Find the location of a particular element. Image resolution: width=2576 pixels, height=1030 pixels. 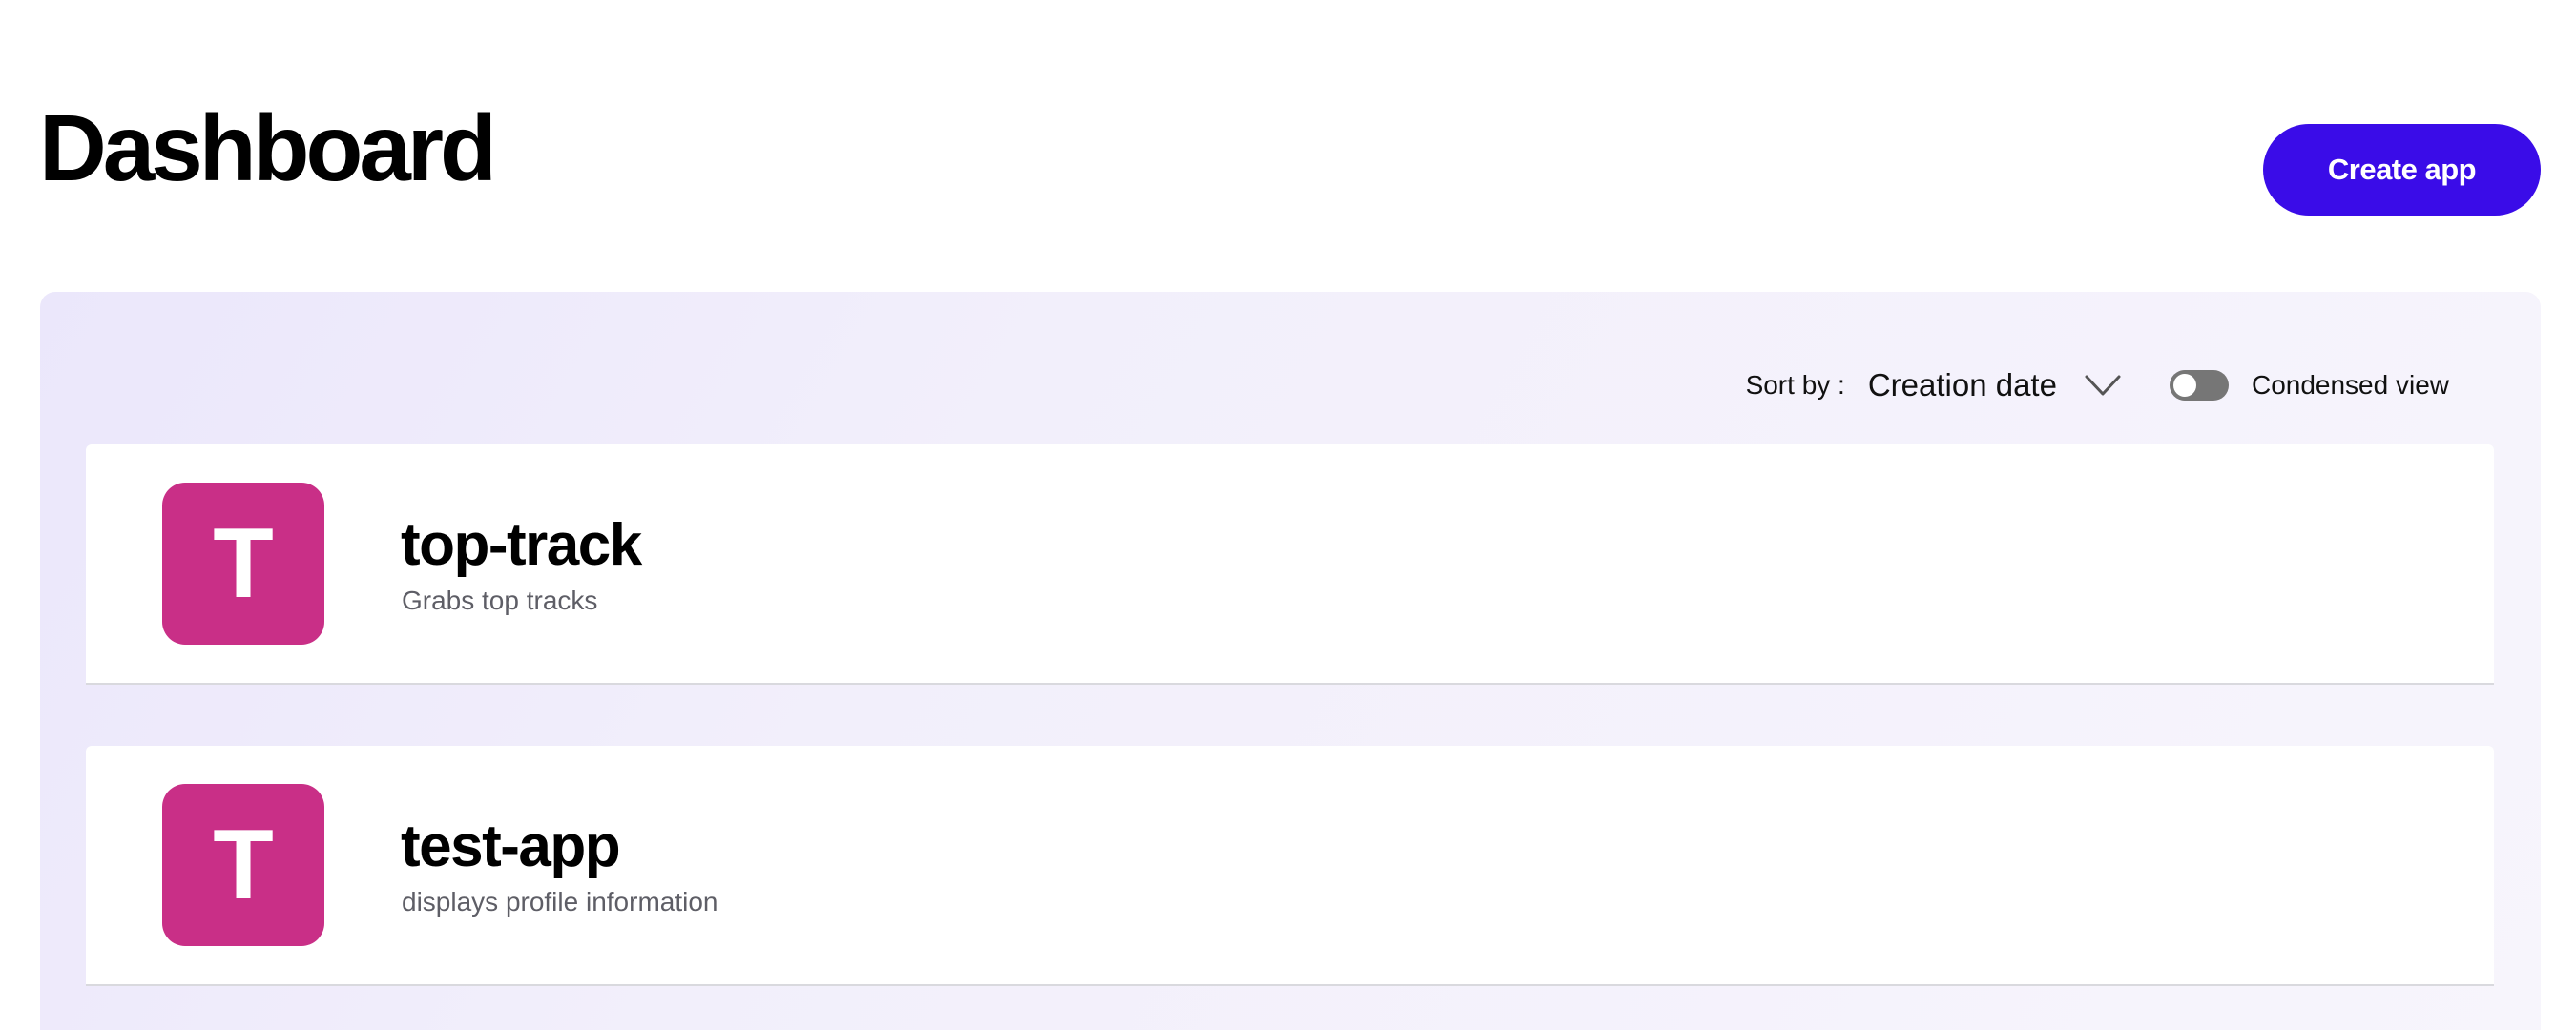

condensed-view-toggle is located at coordinates (2199, 385).